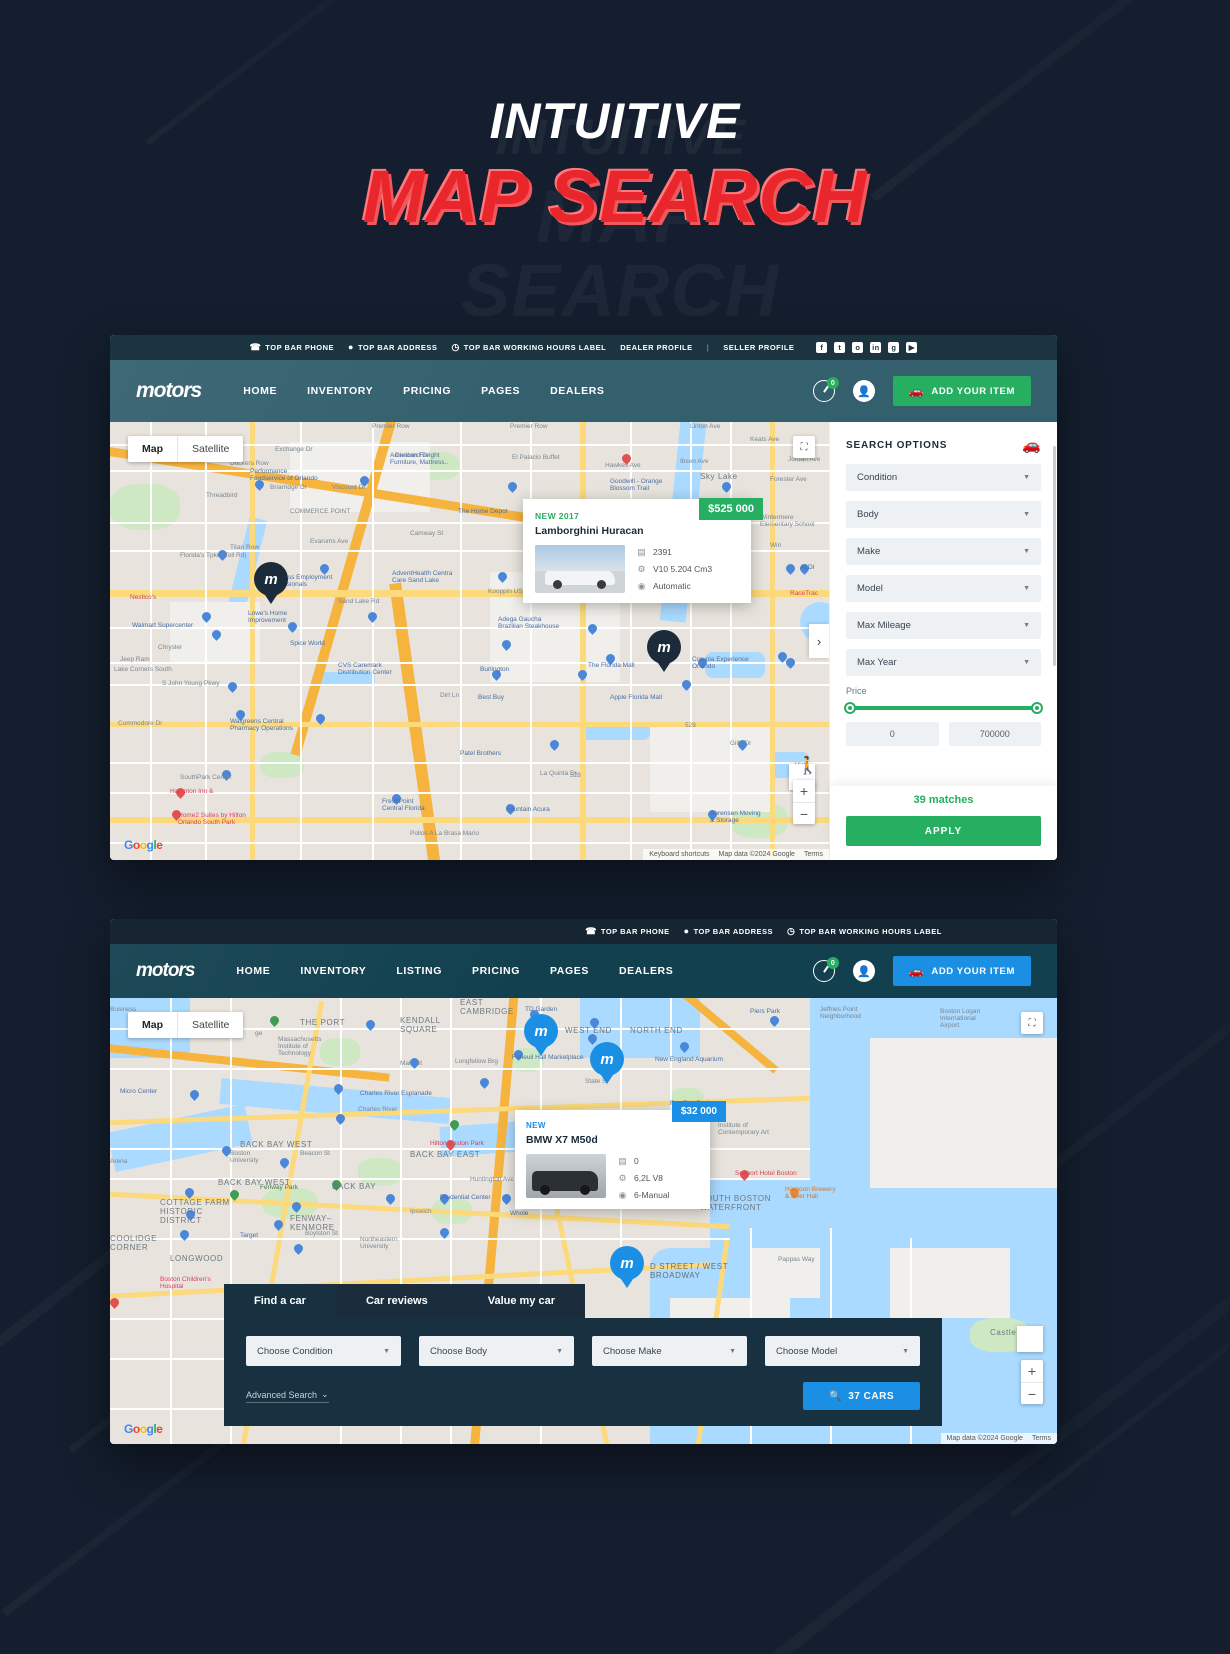 This screenshot has width=1230, height=1654. Describe the element at coordinates (496, 1351) in the screenshot. I see `select-choose-body: Choose Body ▼` at that location.